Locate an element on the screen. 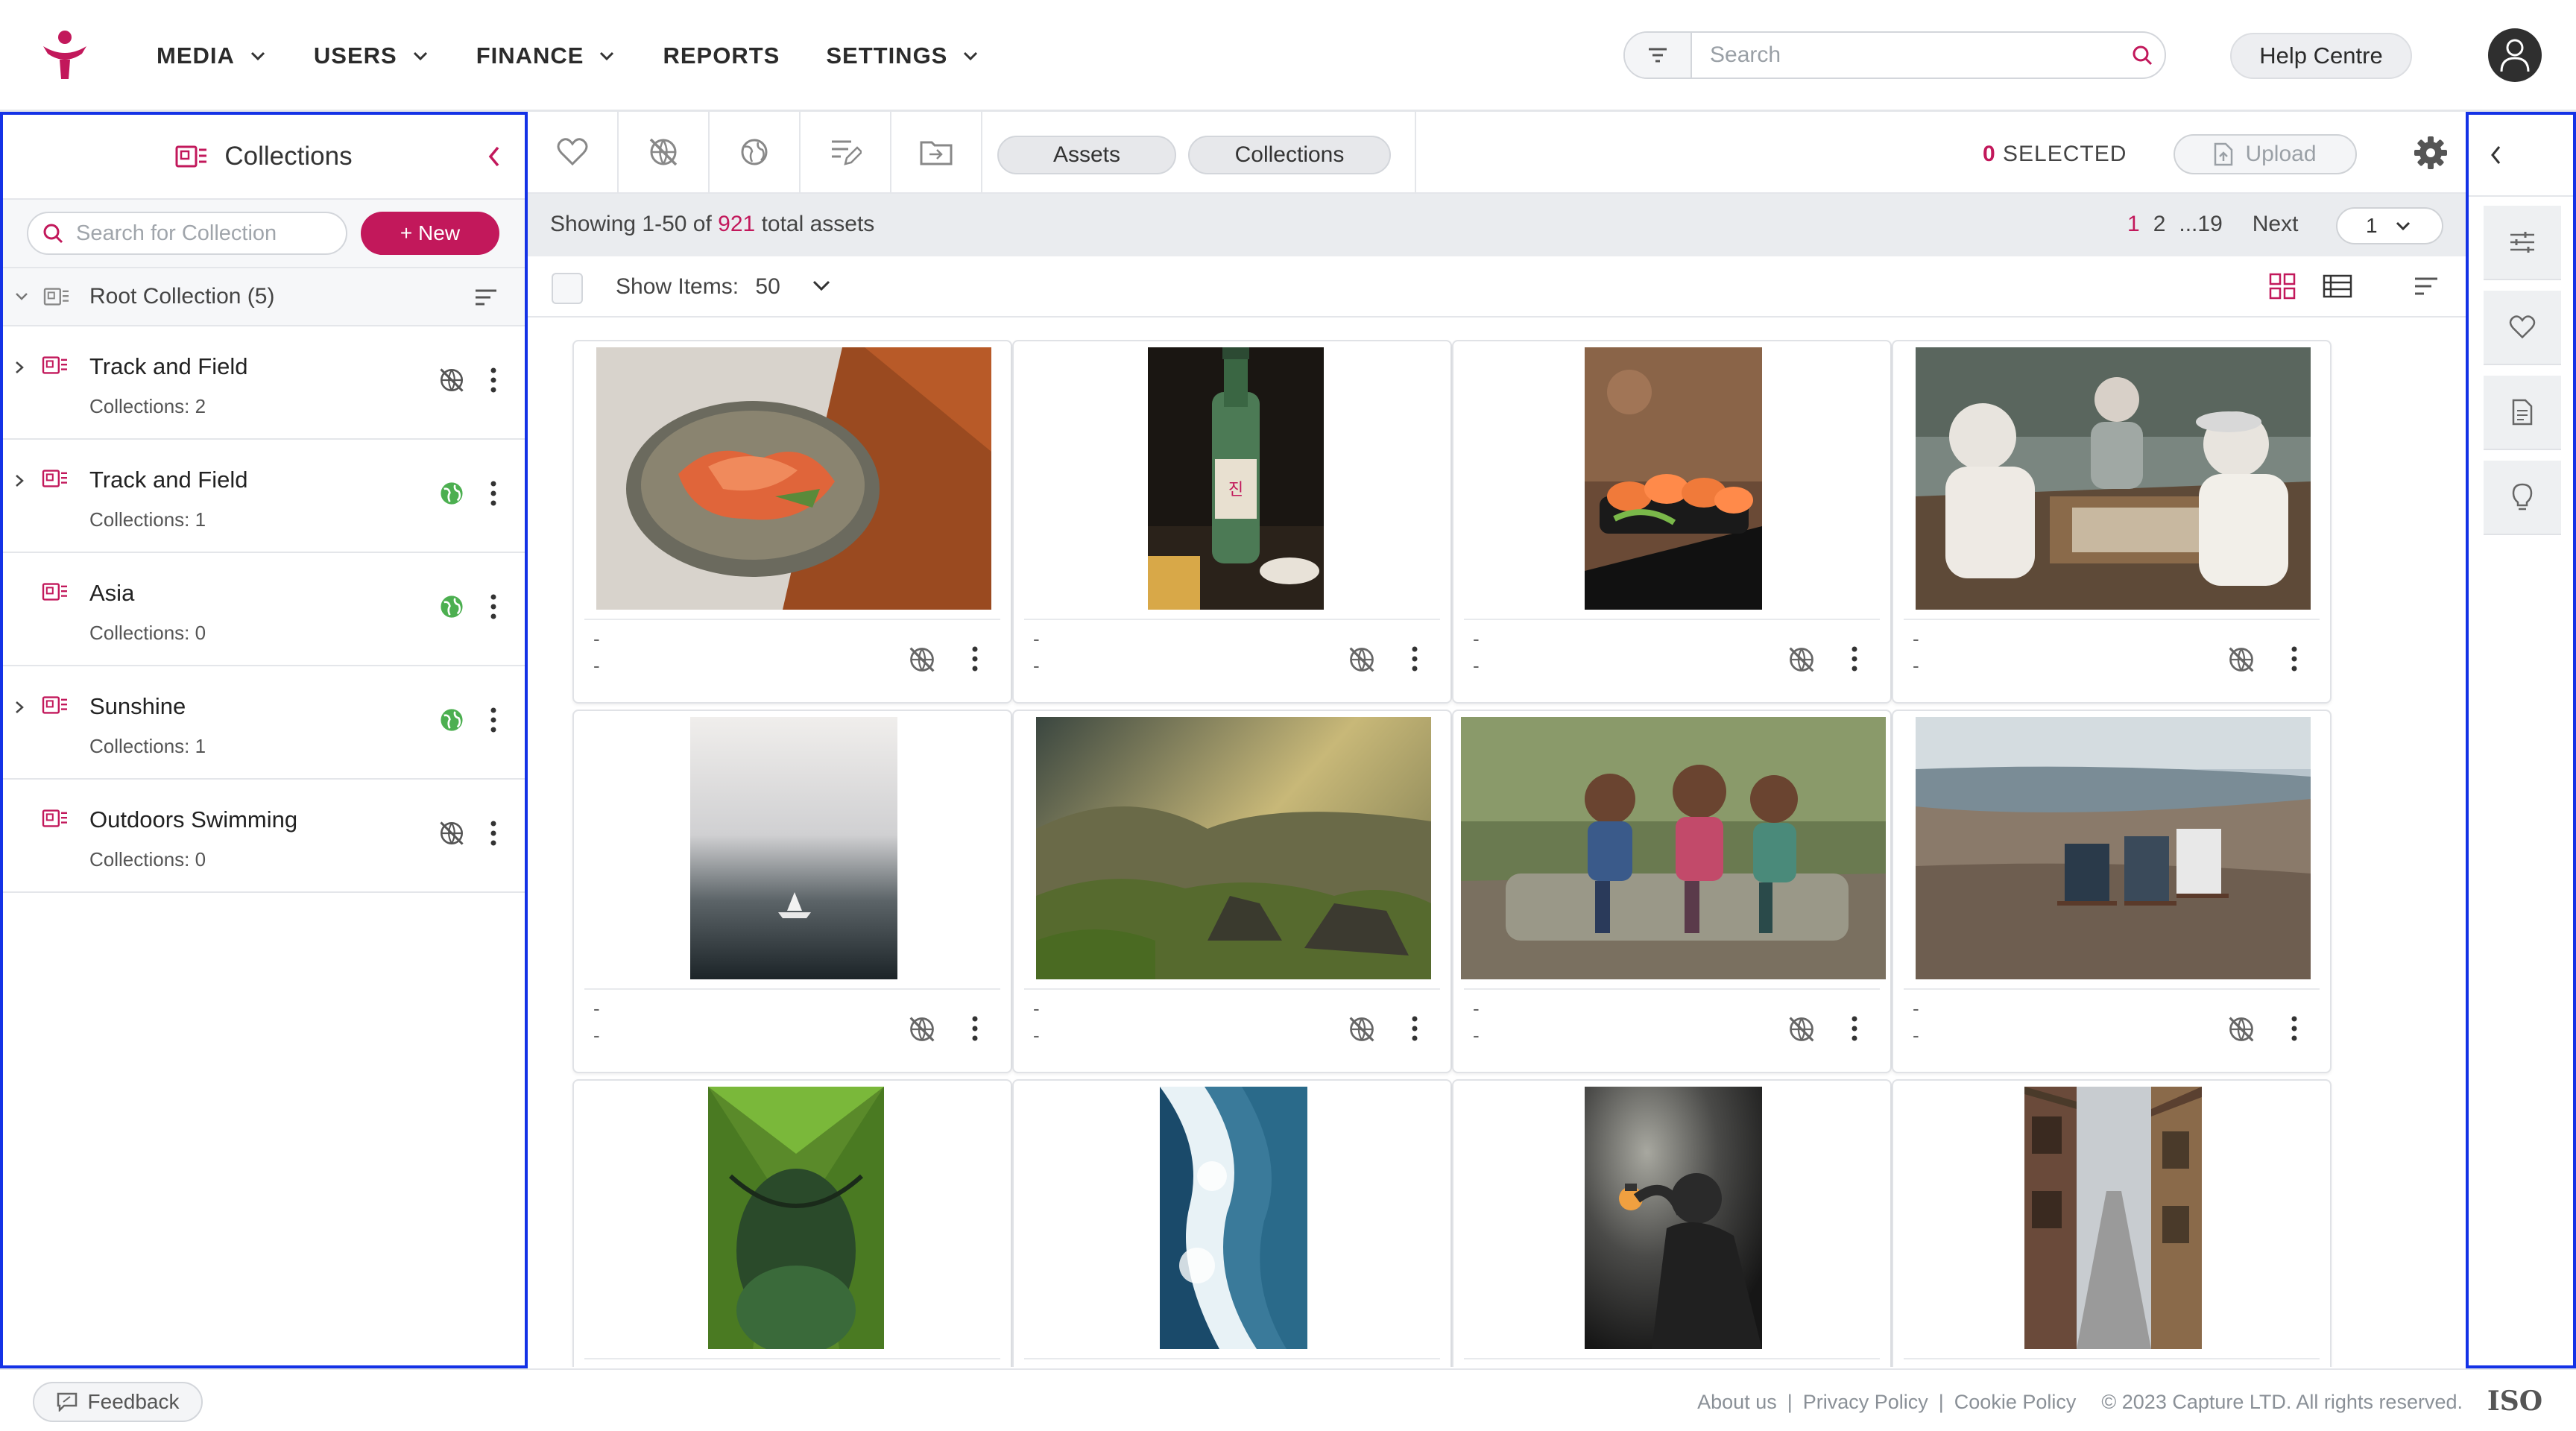  privacy-link: Privacy Policy is located at coordinates (1866, 1402).